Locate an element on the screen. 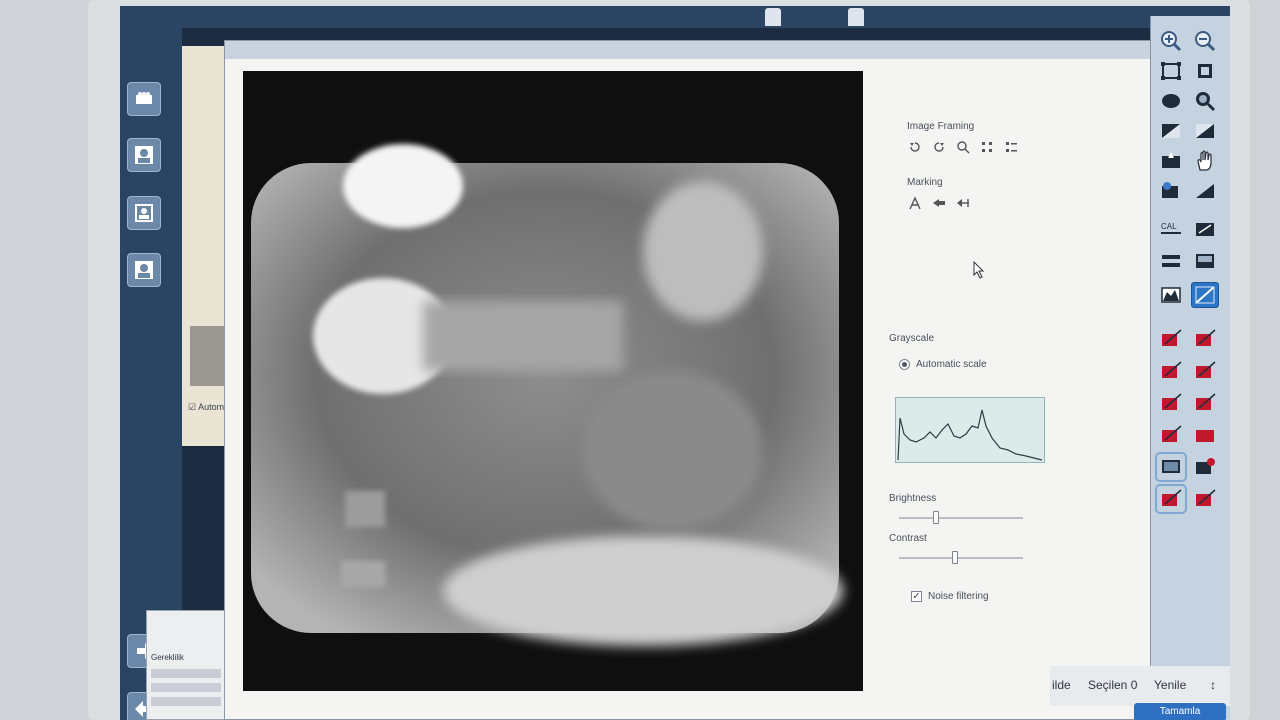 The image size is (1280, 720). monitor-icon is located at coordinates (1171, 466).